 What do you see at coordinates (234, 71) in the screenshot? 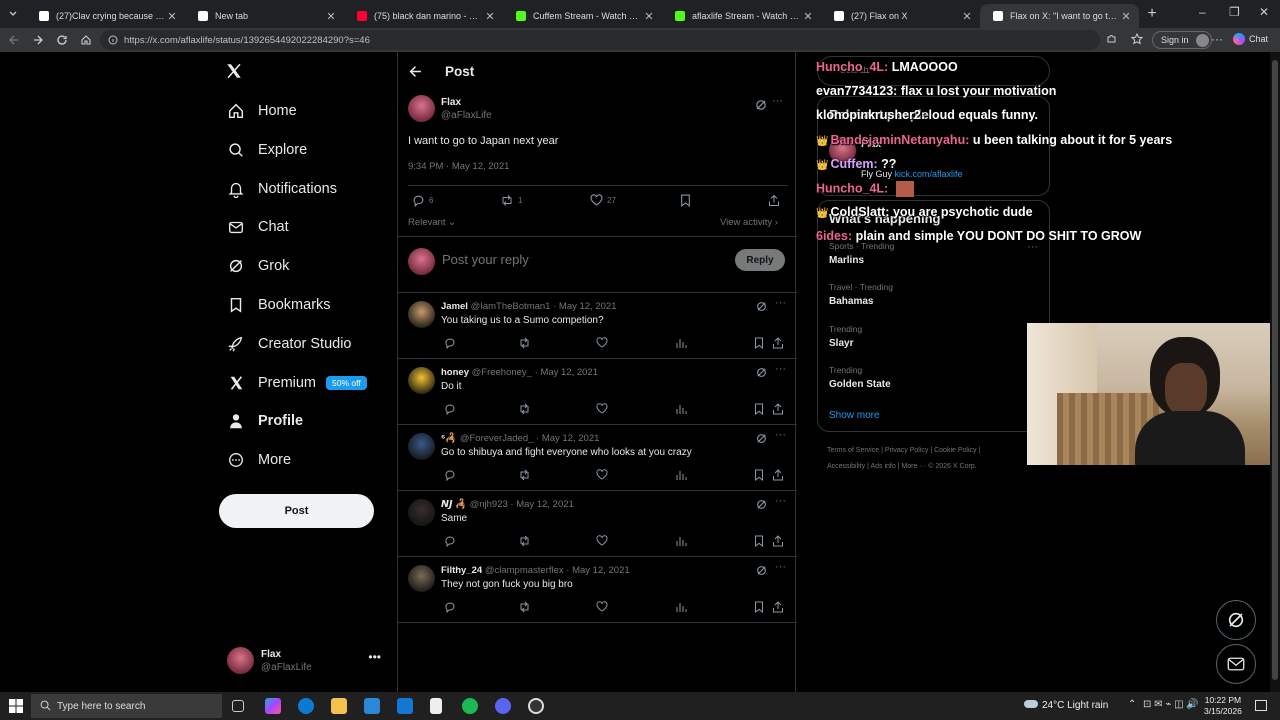
I see `x-logo-button` at bounding box center [234, 71].